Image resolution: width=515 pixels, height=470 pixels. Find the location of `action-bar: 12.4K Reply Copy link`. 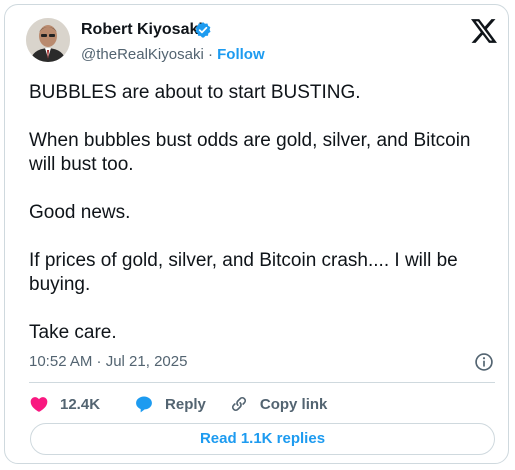

action-bar: 12.4K Reply Copy link is located at coordinates (178, 404).